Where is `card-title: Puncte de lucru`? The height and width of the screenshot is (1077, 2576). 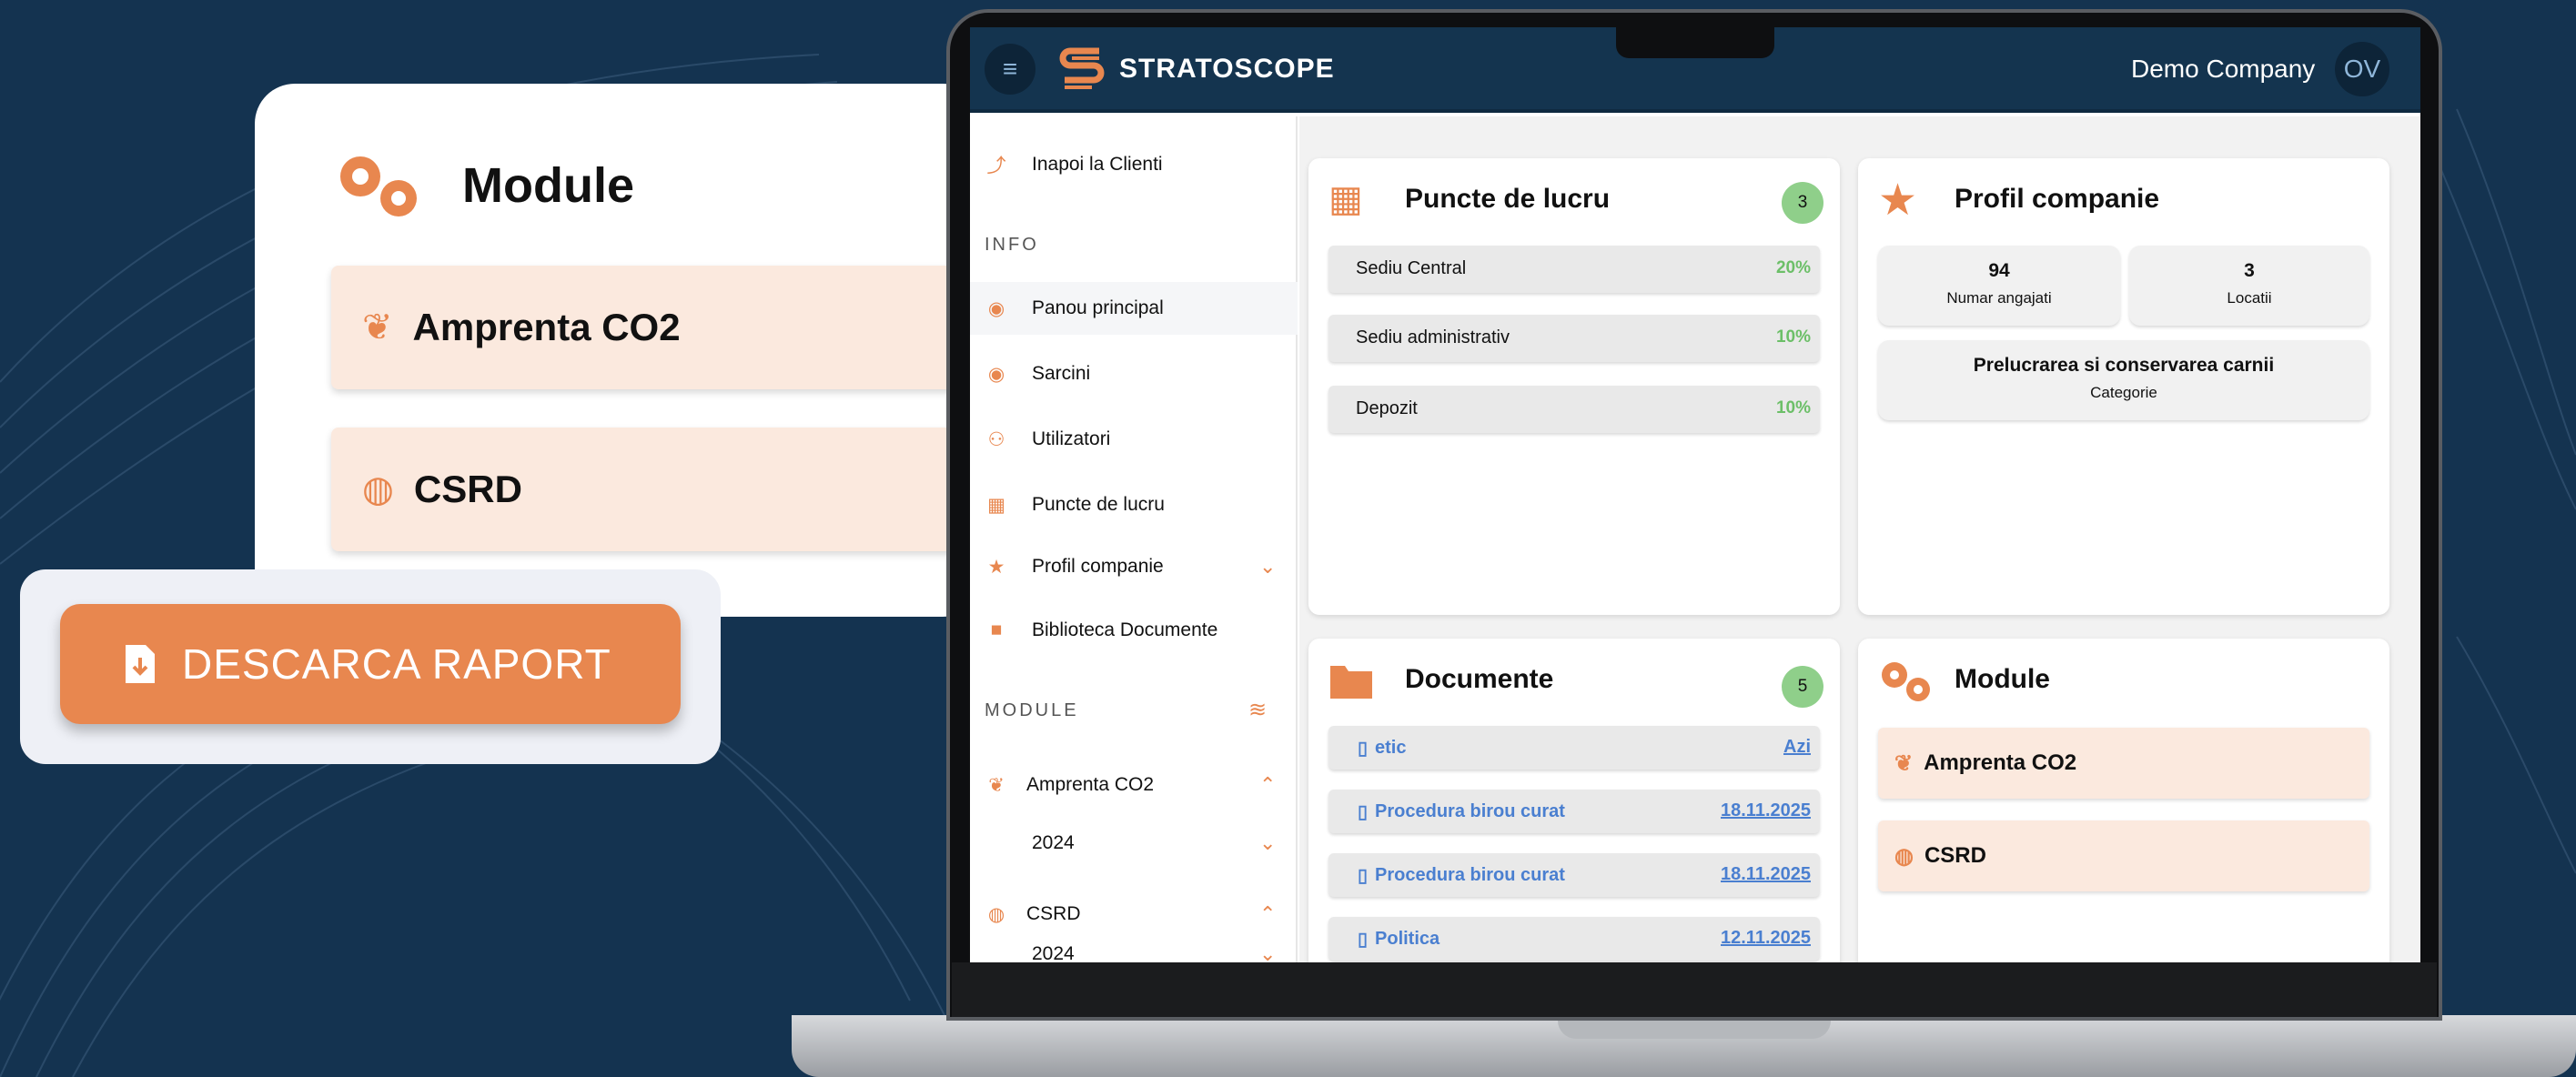
card-title: Puncte de lucru is located at coordinates (1508, 199).